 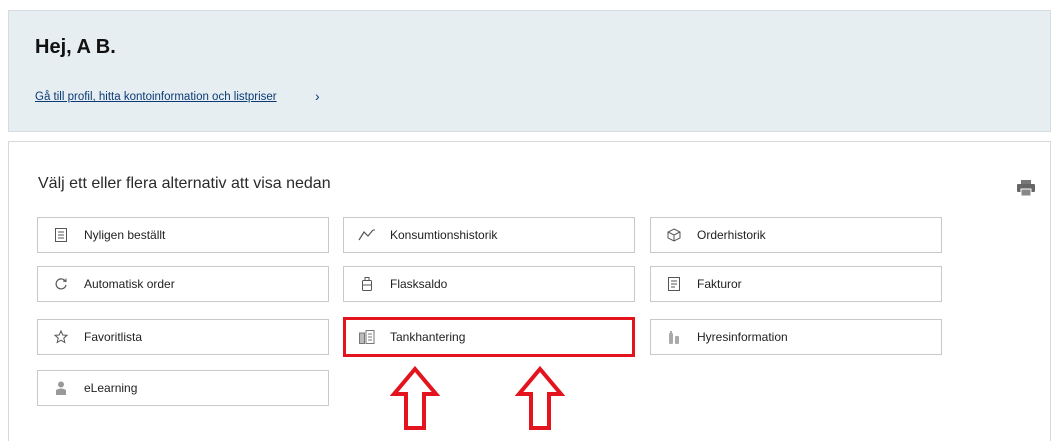 I want to click on option-label: Konsumtionshistorik, so click(x=444, y=235).